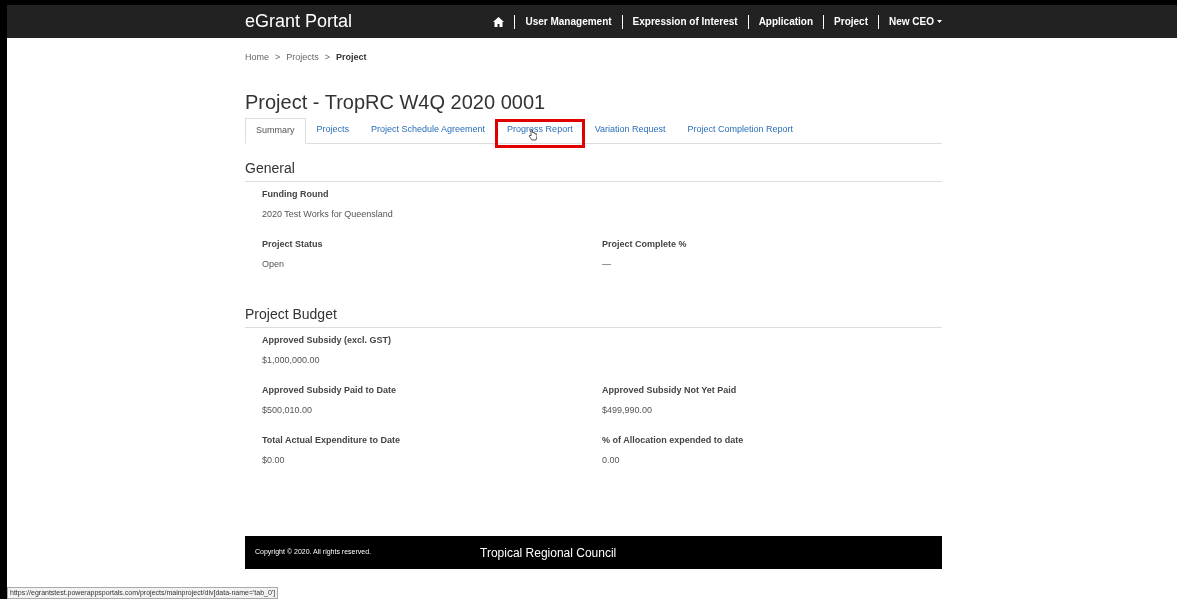  I want to click on organisation-name: Tropical Regional Council, so click(548, 553).